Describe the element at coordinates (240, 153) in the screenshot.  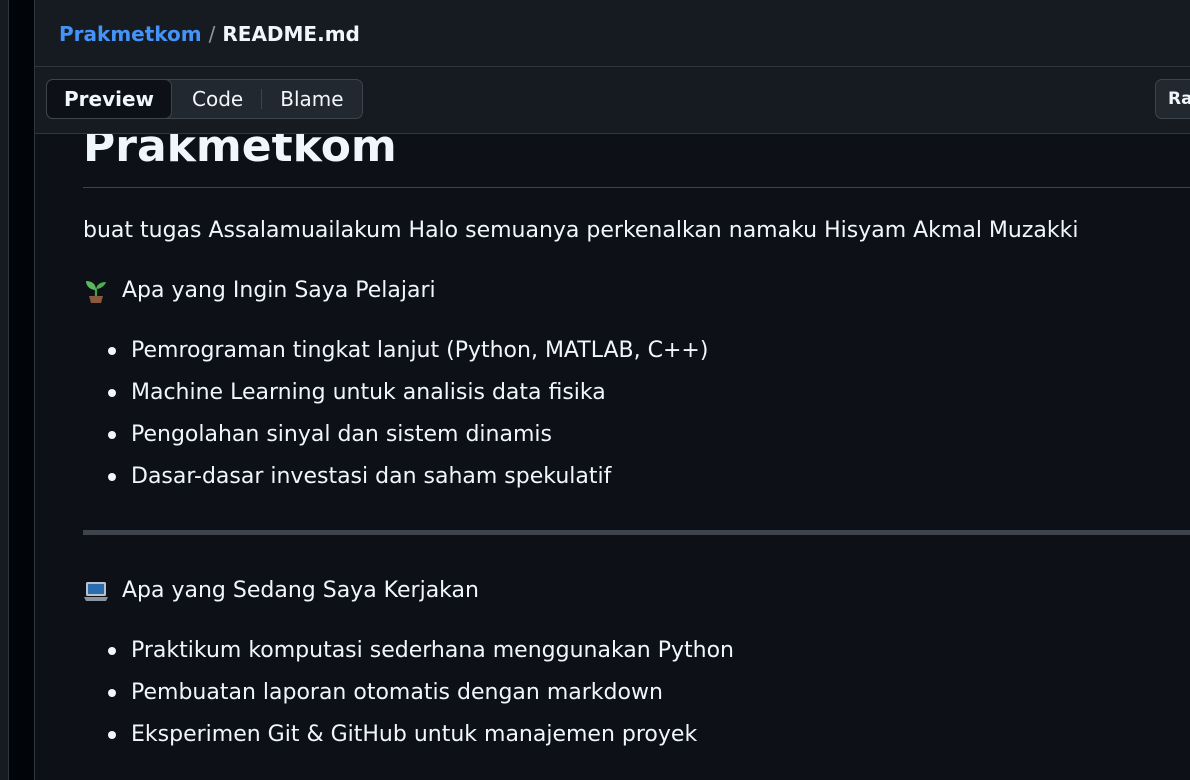
I see `readme-title: Prakmetkom` at that location.